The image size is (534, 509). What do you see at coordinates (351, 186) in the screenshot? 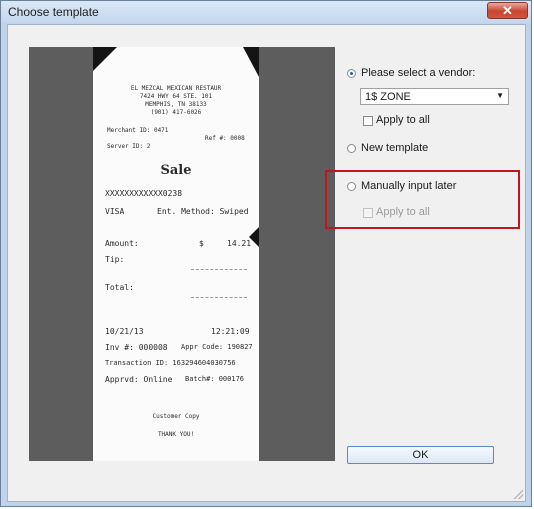
I see `manually-input-radio` at bounding box center [351, 186].